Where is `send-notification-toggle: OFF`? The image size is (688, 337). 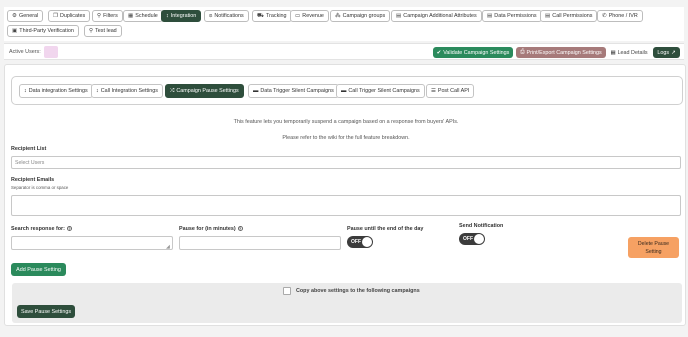 send-notification-toggle: OFF is located at coordinates (472, 239).